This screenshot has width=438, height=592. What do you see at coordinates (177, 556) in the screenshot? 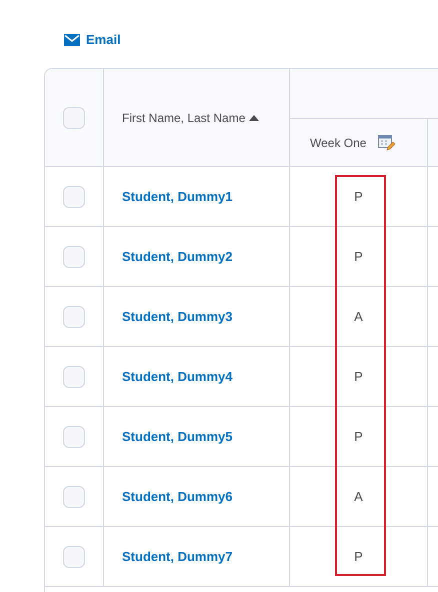
I see `student-name-link: Student, Dummy7` at bounding box center [177, 556].